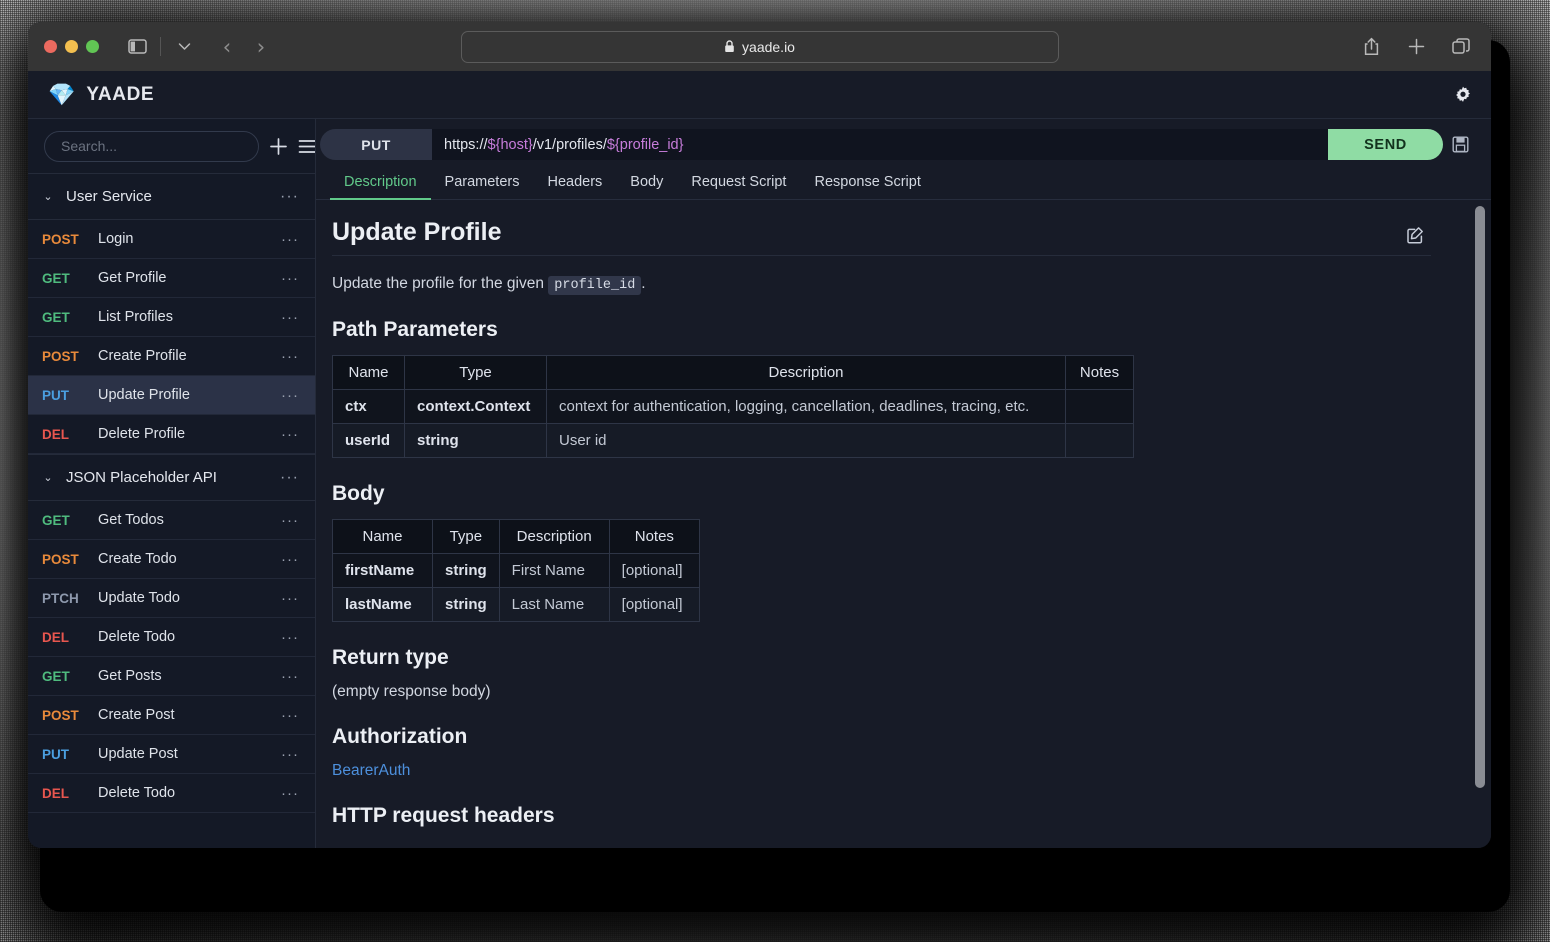 This screenshot has width=1550, height=942. What do you see at coordinates (1385, 144) in the screenshot?
I see `send-button: SEND` at bounding box center [1385, 144].